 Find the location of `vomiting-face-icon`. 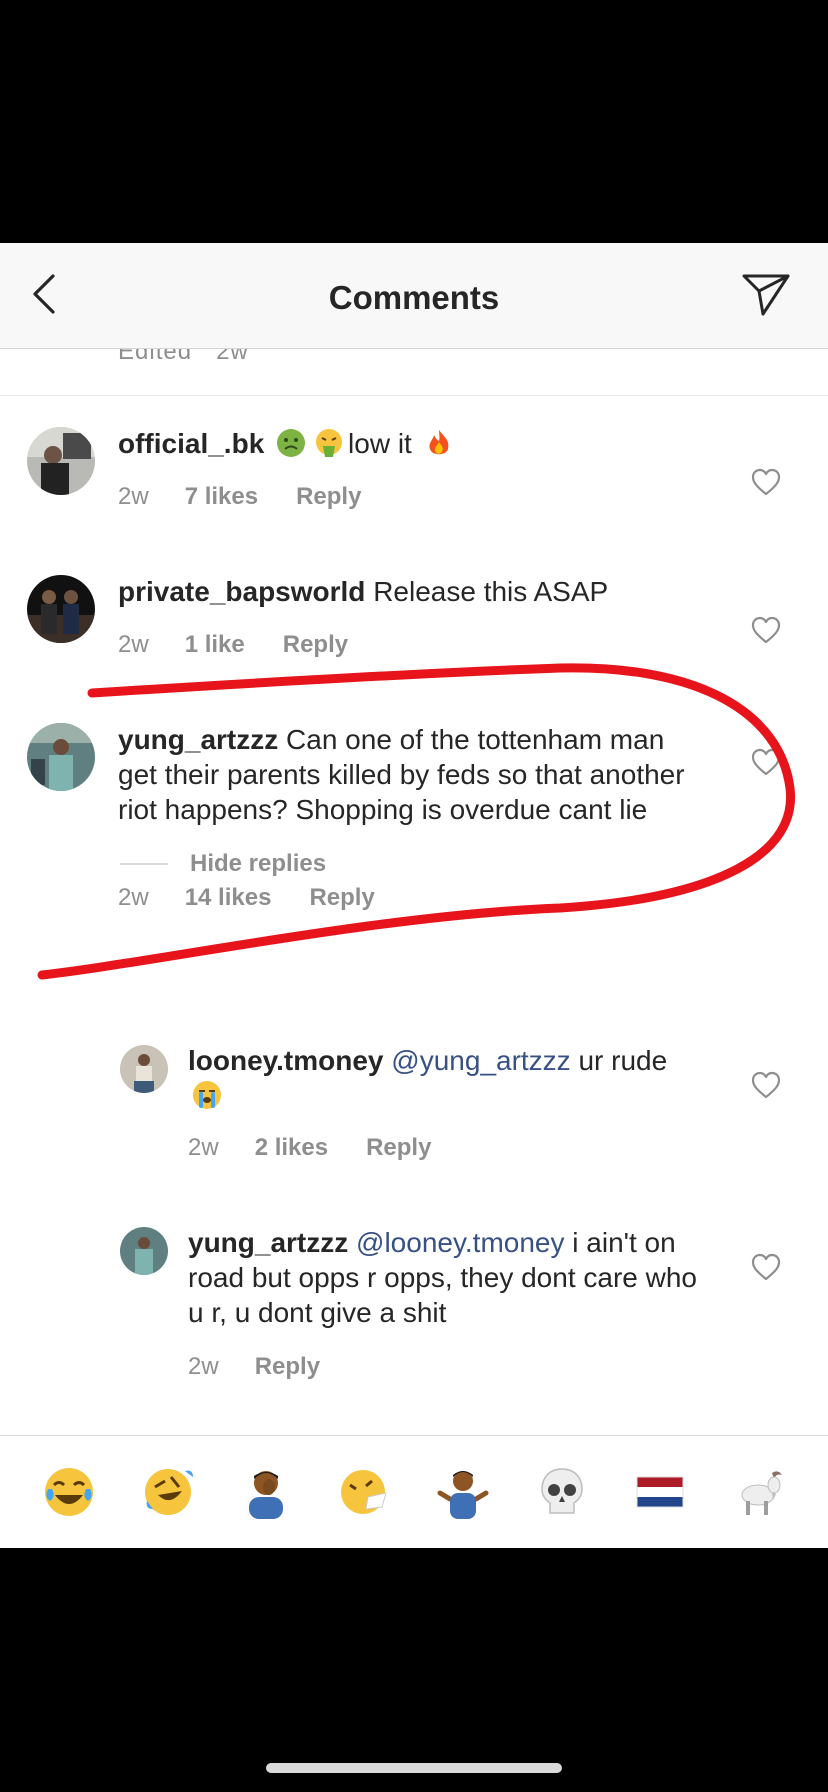

vomiting-face-icon is located at coordinates (329, 443).